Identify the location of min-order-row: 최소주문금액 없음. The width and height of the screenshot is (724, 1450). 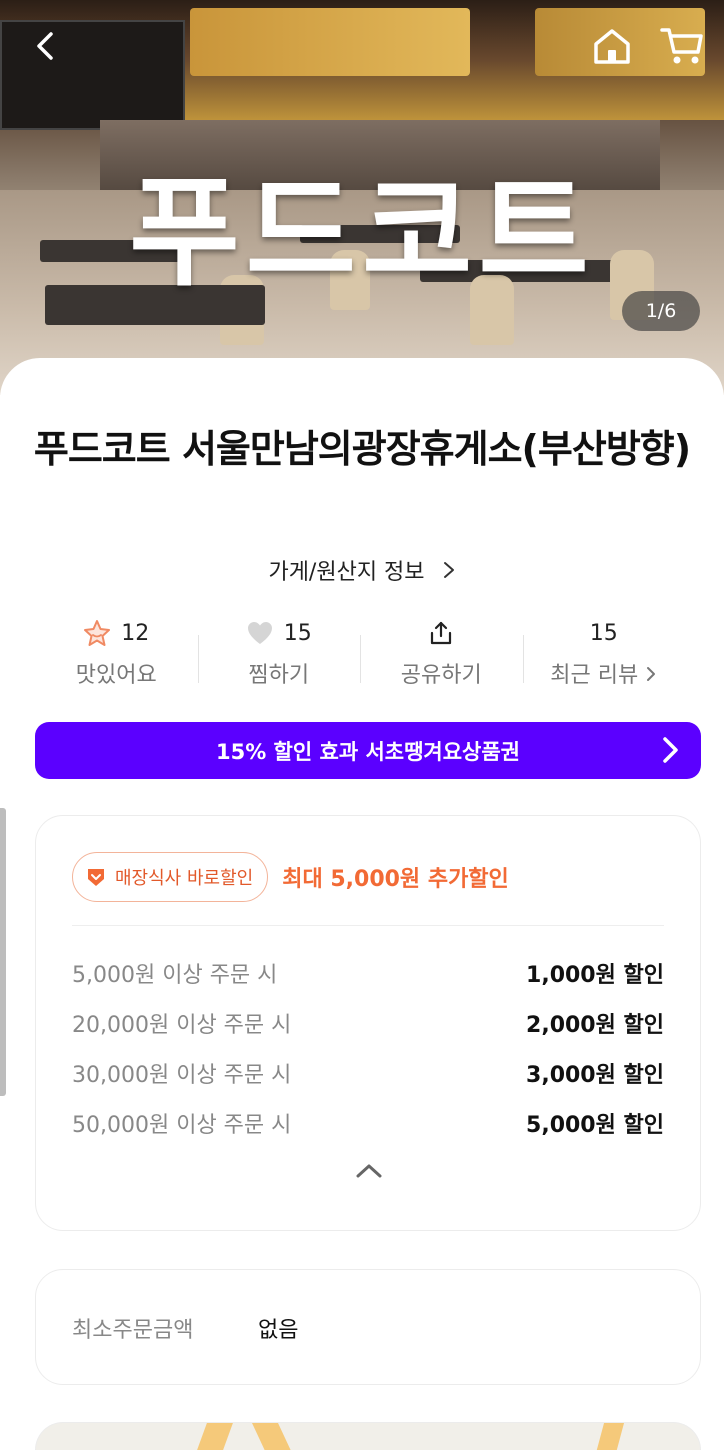
(185, 1328).